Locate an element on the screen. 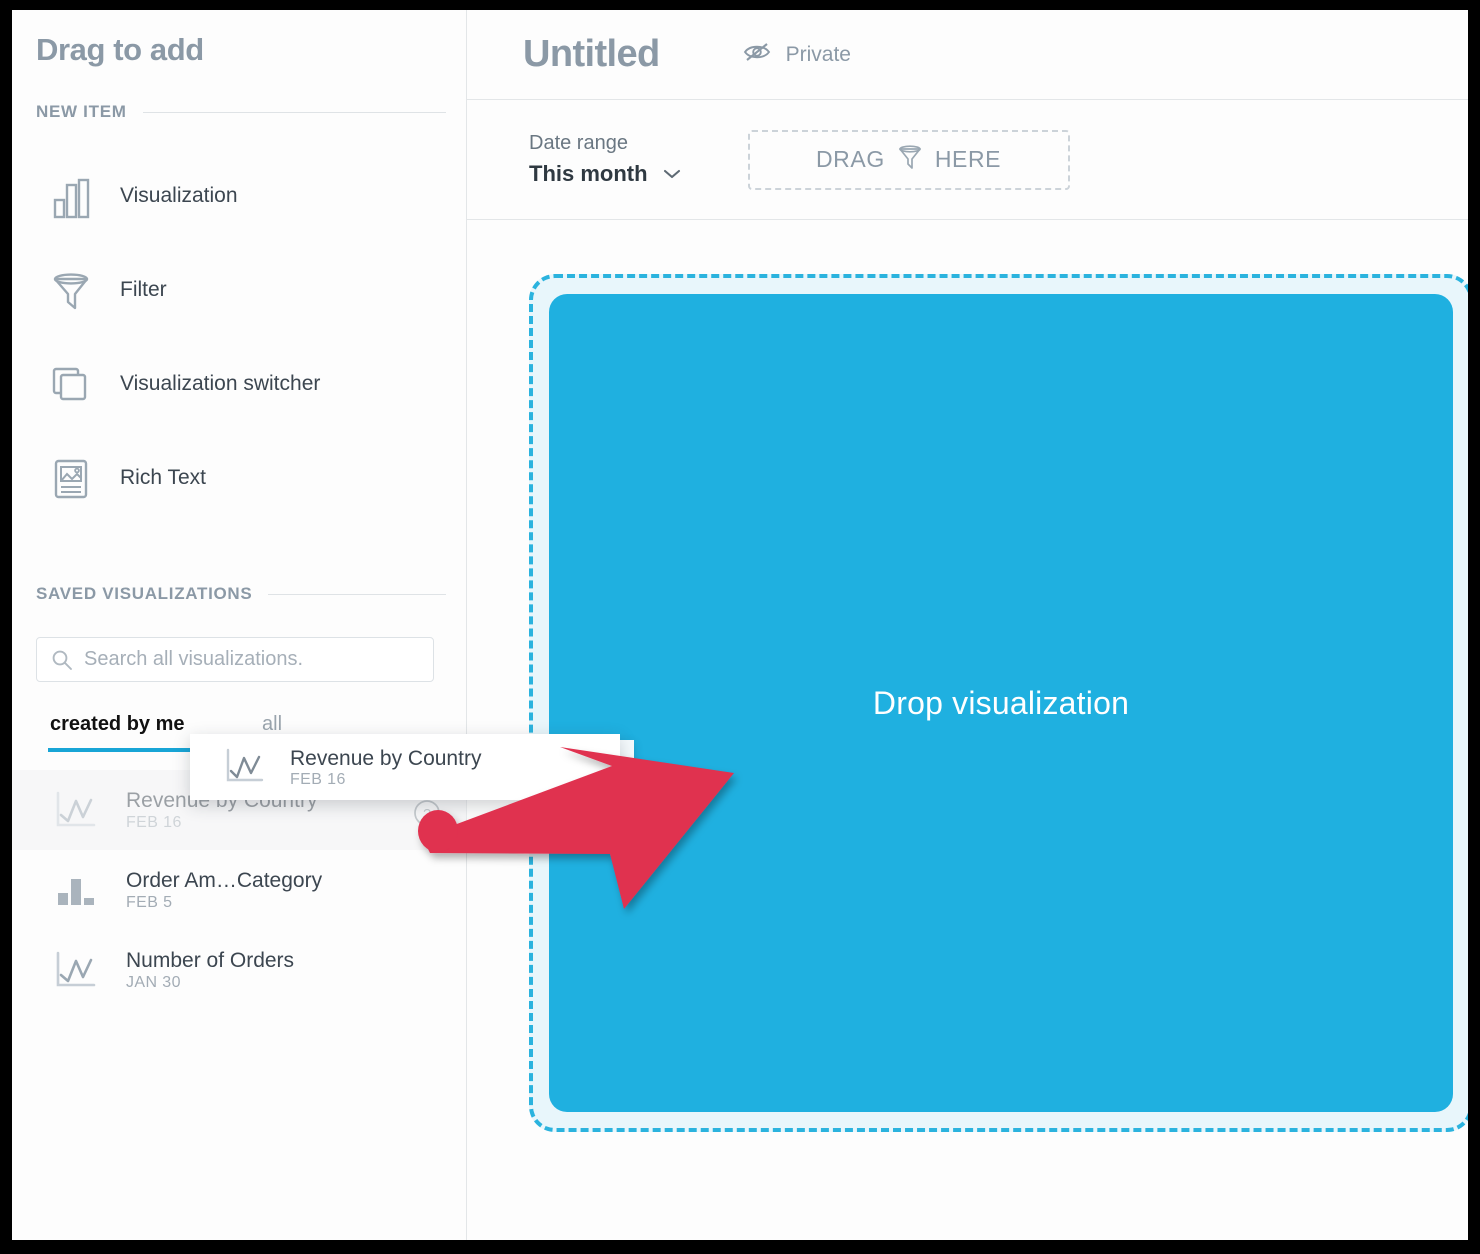  list-item-text: Order Am…Category FEB 5 is located at coordinates (224, 890).